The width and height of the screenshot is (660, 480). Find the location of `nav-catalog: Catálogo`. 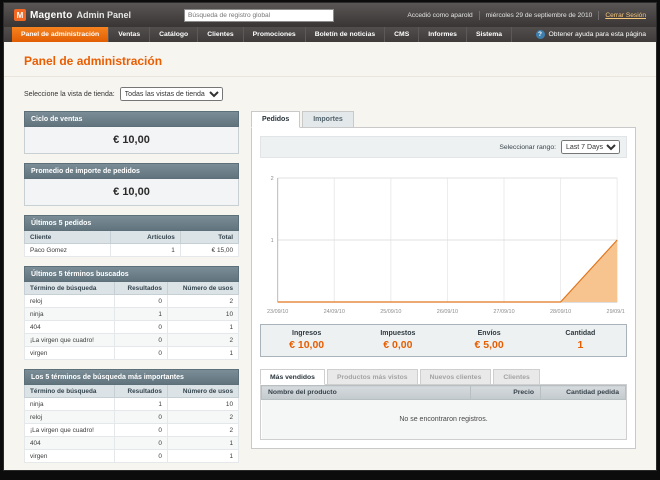

nav-catalog: Catálogo is located at coordinates (174, 34).